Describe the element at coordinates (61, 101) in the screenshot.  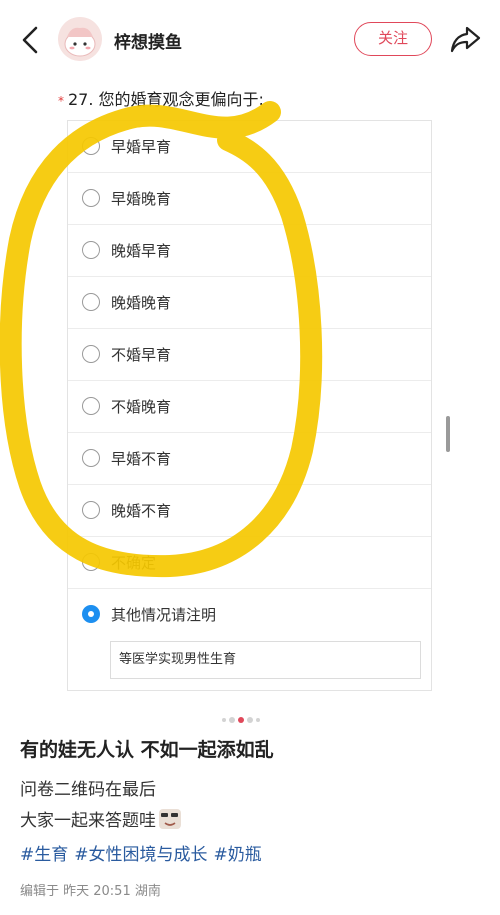
I see `required-mark: *` at that location.